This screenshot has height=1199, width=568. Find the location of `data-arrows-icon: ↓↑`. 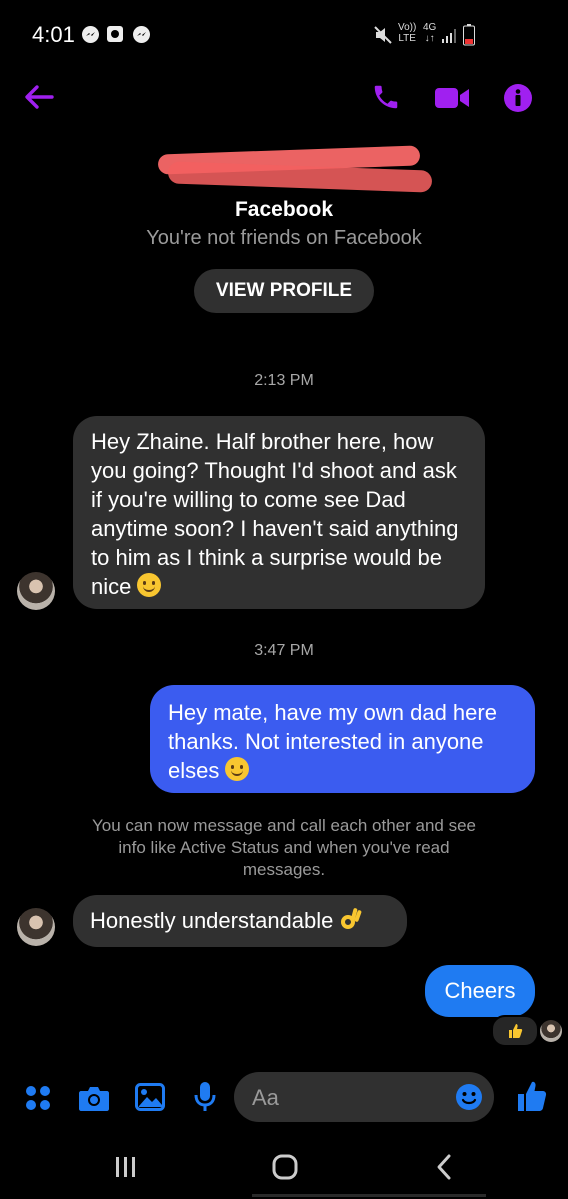

data-arrows-icon: ↓↑ is located at coordinates (429, 38).